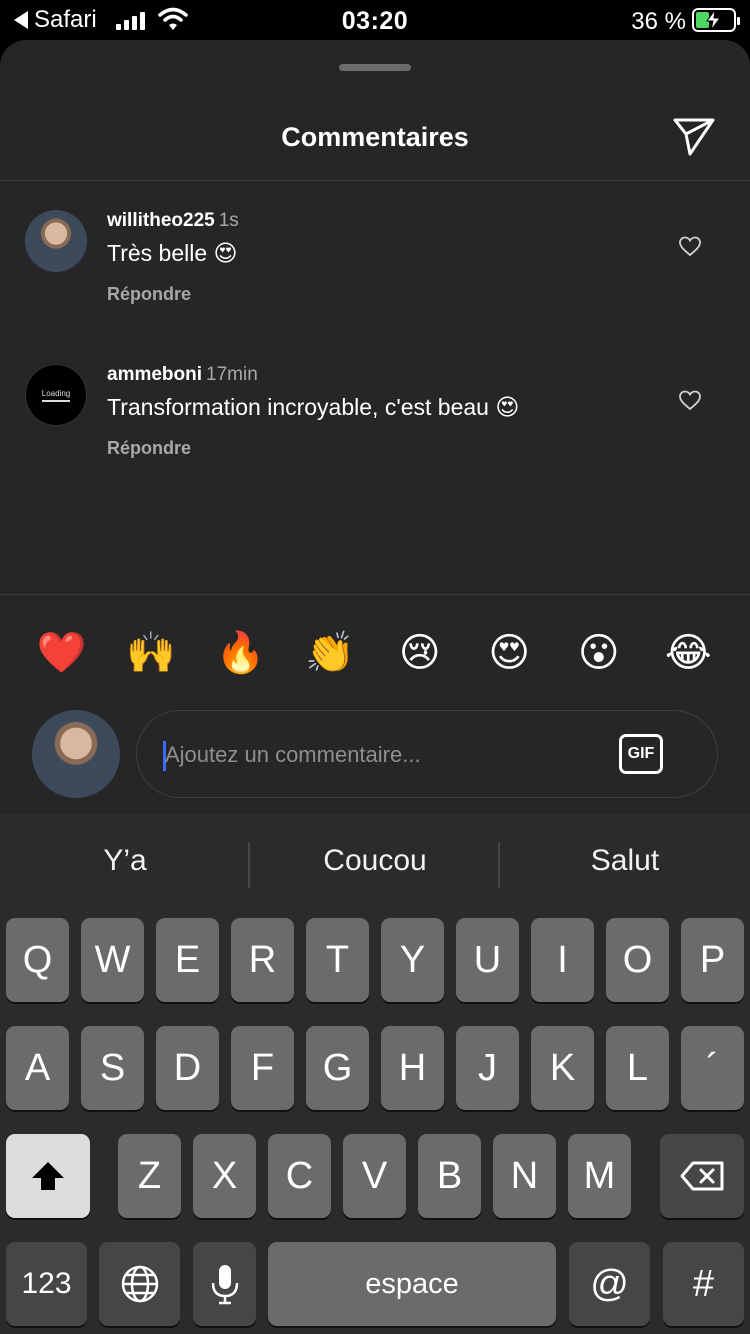 The height and width of the screenshot is (1334, 750). What do you see at coordinates (187, 960) in the screenshot?
I see `key-e: E` at bounding box center [187, 960].